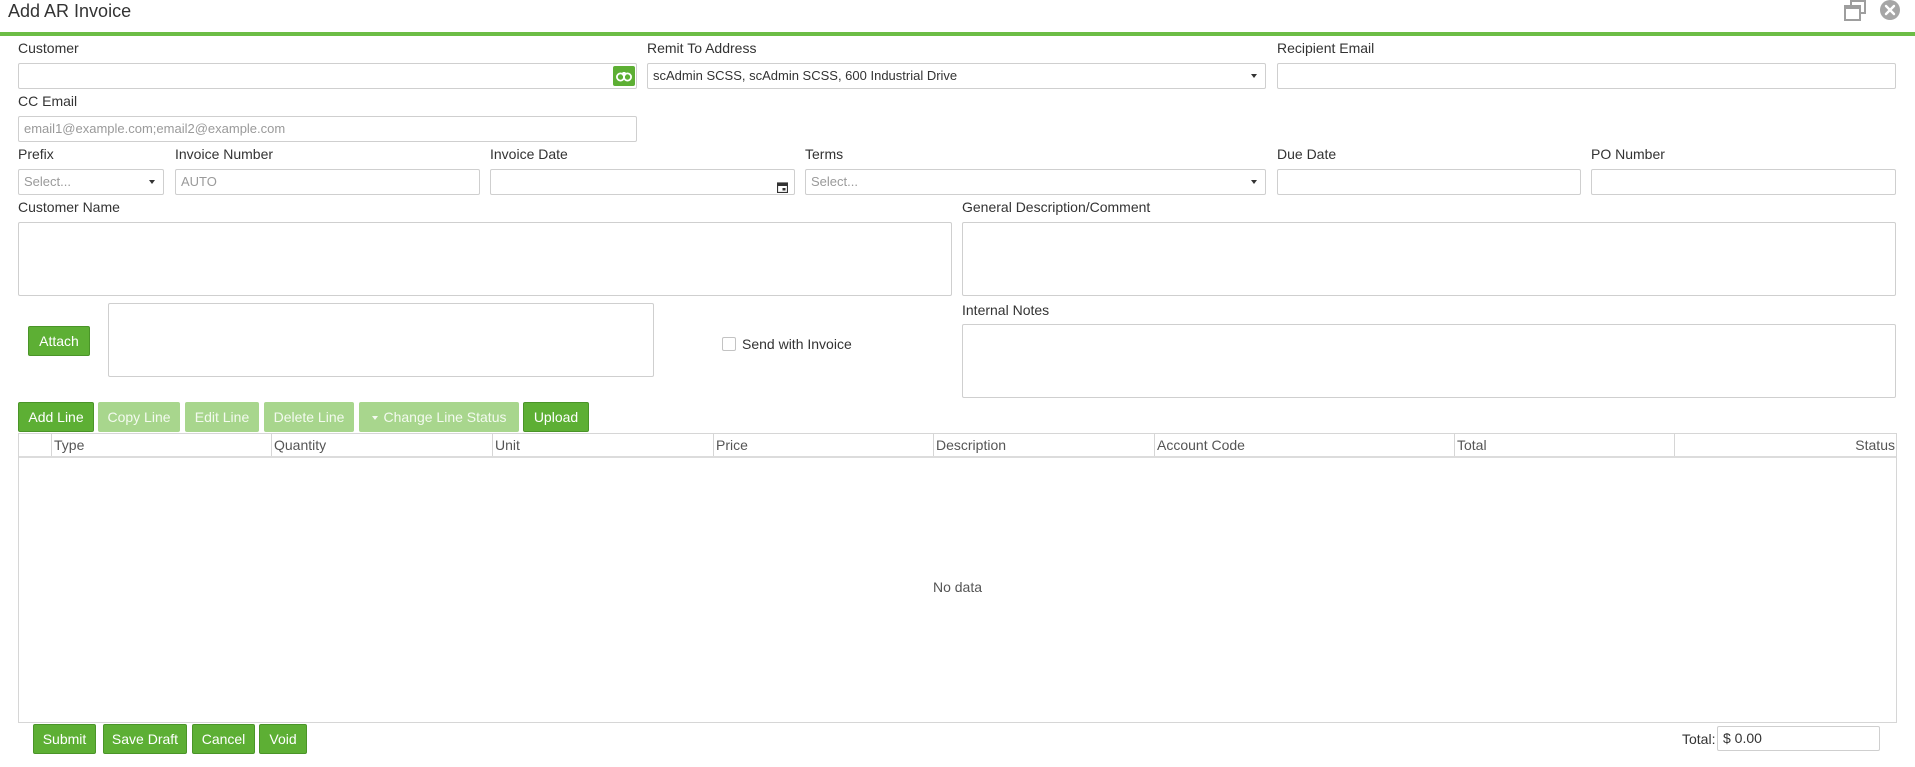  What do you see at coordinates (970, 445) in the screenshot?
I see `column-header-description: Description` at bounding box center [970, 445].